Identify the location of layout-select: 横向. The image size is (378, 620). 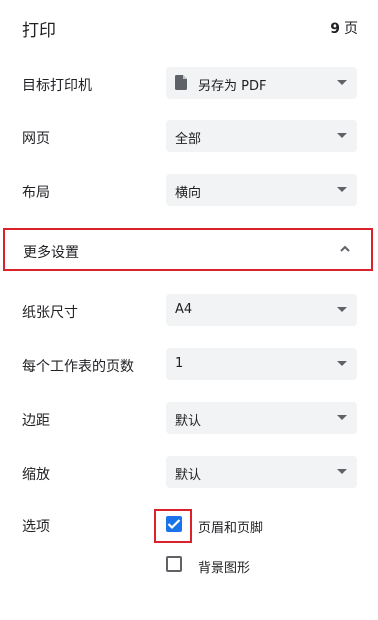
(261, 190).